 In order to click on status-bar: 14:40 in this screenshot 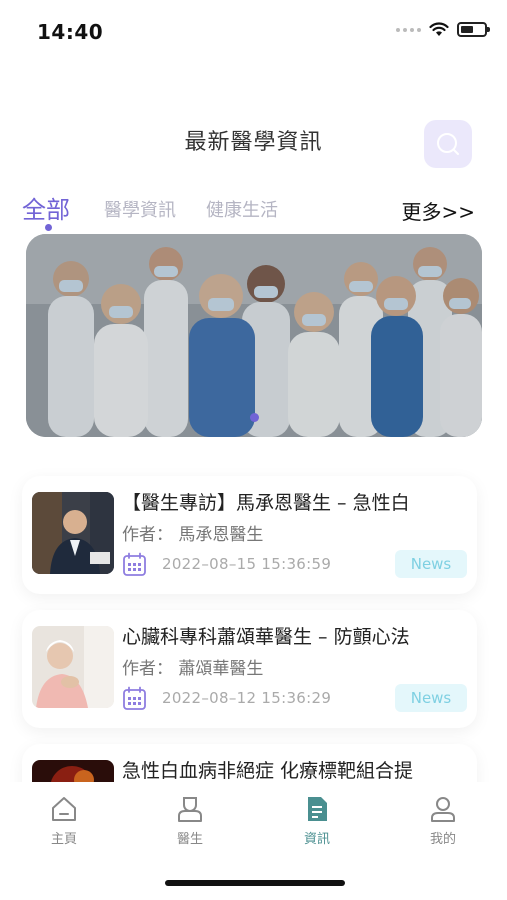, I will do `click(253, 30)`.